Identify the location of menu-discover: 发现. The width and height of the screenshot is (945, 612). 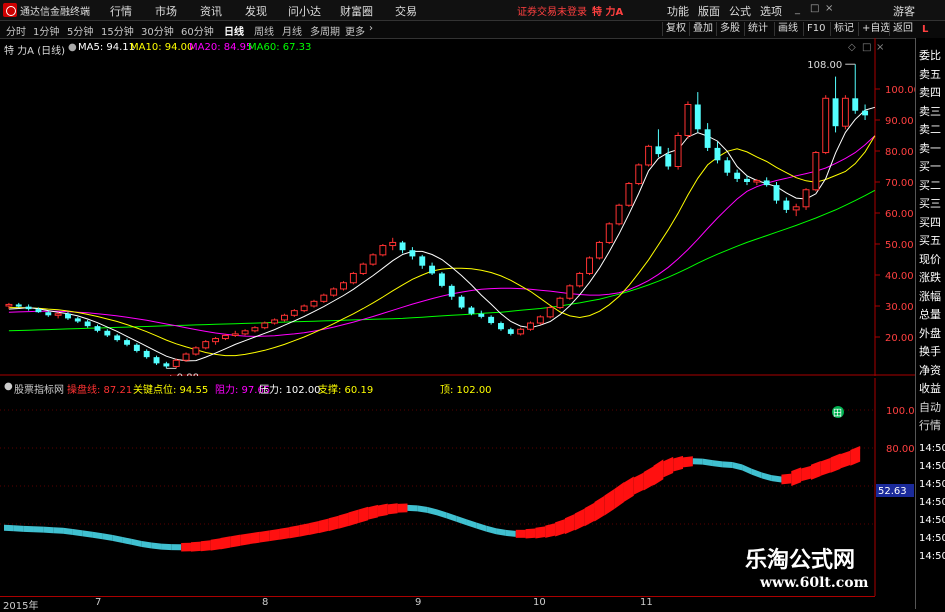
(256, 11).